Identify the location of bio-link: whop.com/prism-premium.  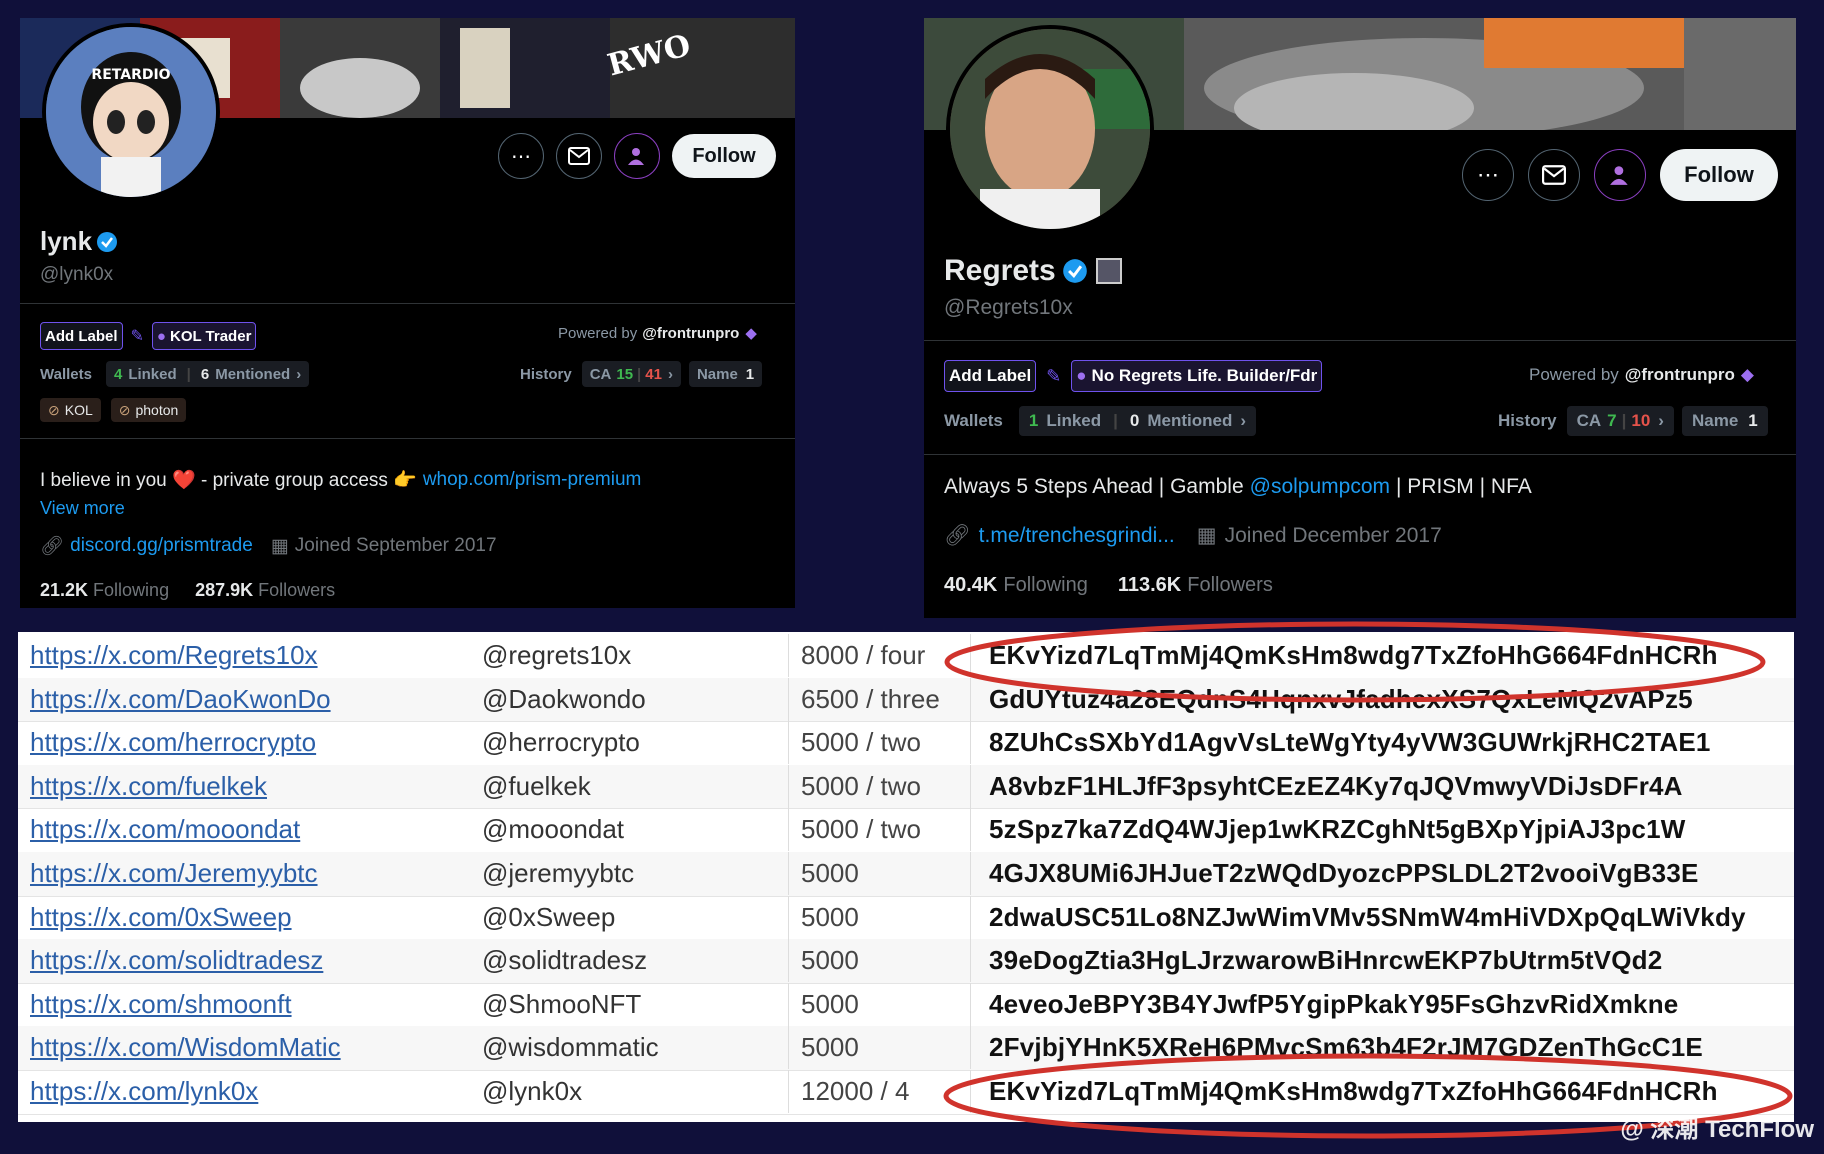
(532, 480).